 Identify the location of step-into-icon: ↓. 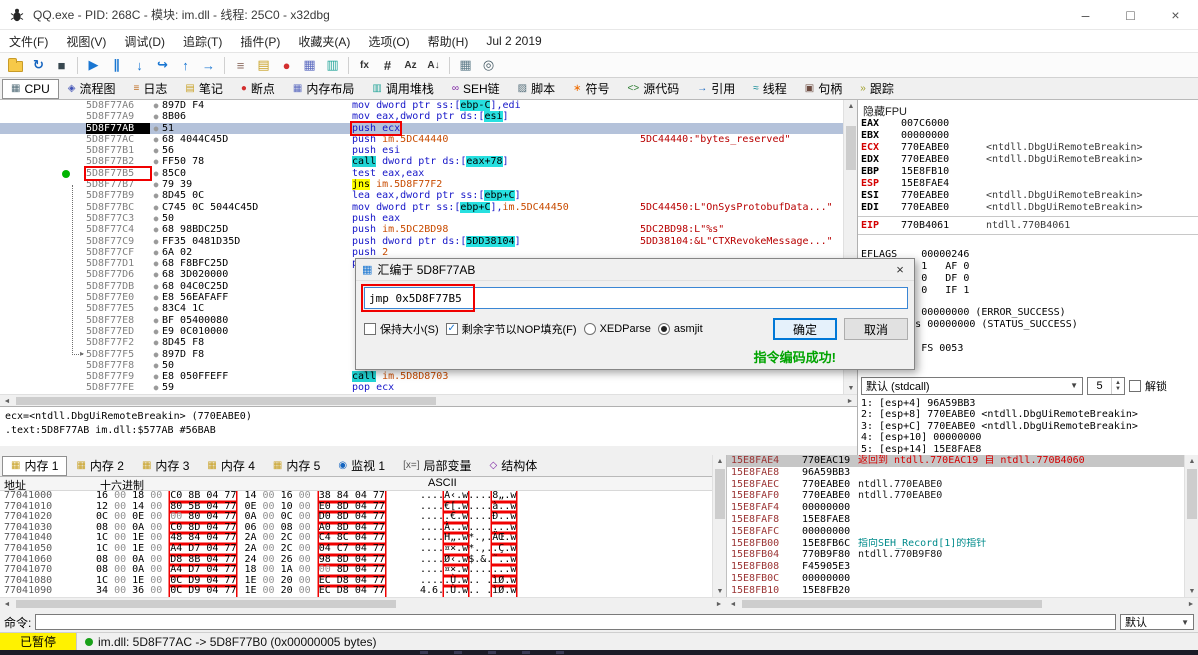
(139, 65).